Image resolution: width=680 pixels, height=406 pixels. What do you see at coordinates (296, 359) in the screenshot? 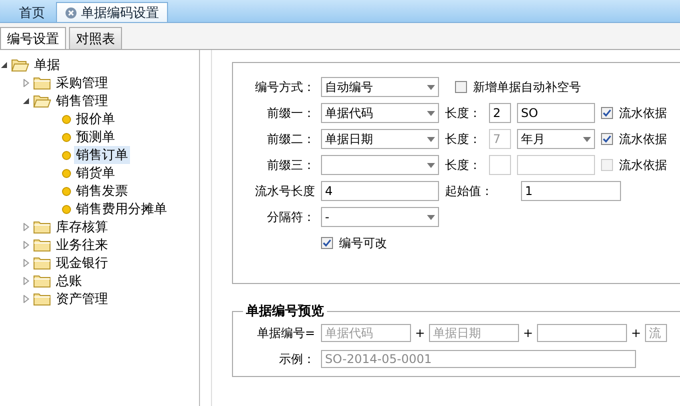
I see `field-label: 示例：` at bounding box center [296, 359].